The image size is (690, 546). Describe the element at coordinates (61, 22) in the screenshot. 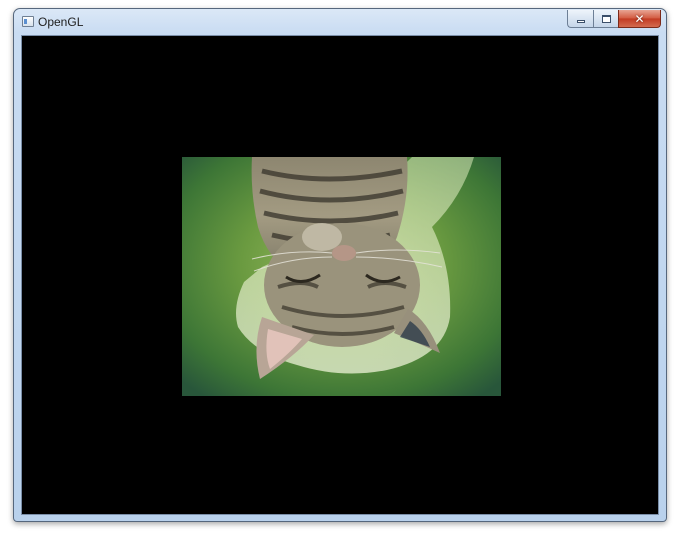

I see `window-title: OpenGL` at that location.